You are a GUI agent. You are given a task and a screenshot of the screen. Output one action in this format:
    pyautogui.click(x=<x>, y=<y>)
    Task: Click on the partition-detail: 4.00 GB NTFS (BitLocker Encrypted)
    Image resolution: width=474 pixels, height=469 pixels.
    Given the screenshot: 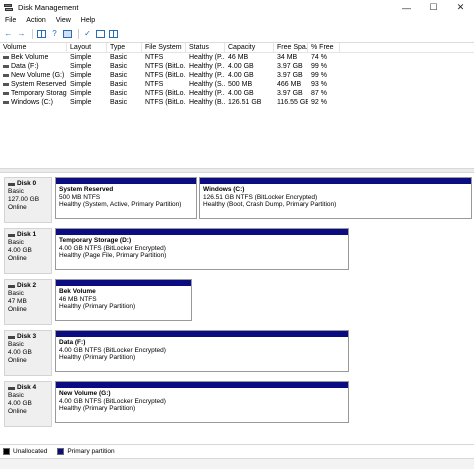 What is the action you would take?
    pyautogui.click(x=112, y=248)
    